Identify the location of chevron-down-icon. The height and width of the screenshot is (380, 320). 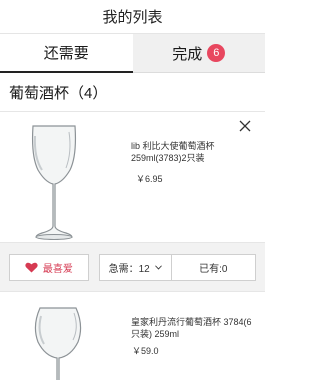
(158, 267).